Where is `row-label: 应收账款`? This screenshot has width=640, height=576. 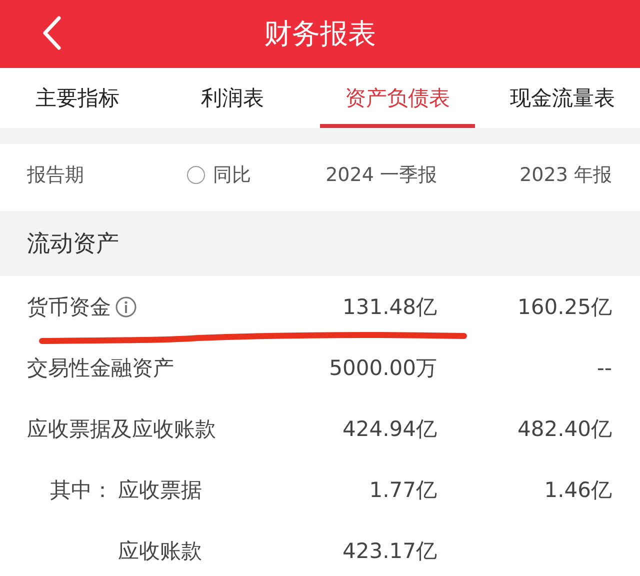 row-label: 应收账款 is located at coordinates (160, 551).